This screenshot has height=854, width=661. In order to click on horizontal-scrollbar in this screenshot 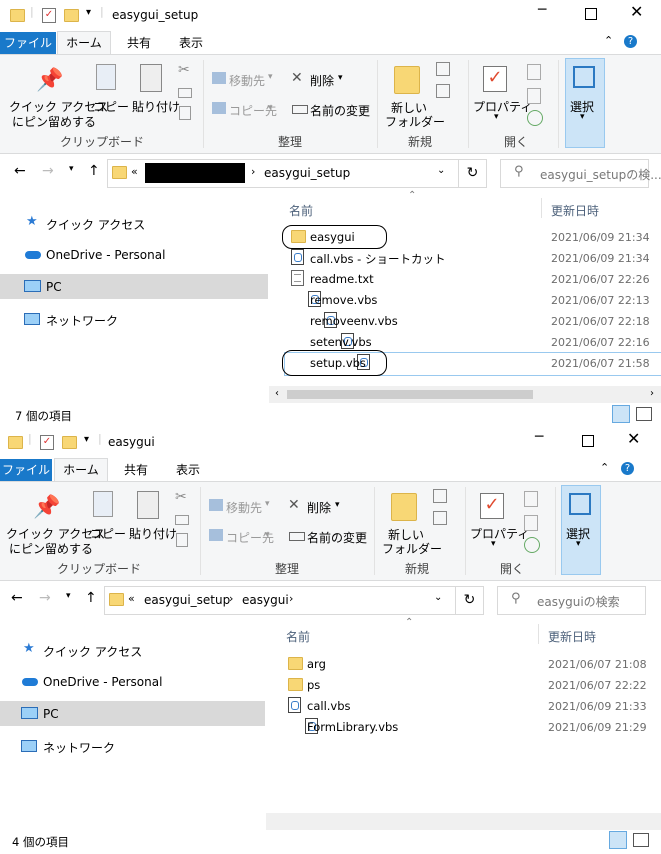, I will do `click(463, 821)`.